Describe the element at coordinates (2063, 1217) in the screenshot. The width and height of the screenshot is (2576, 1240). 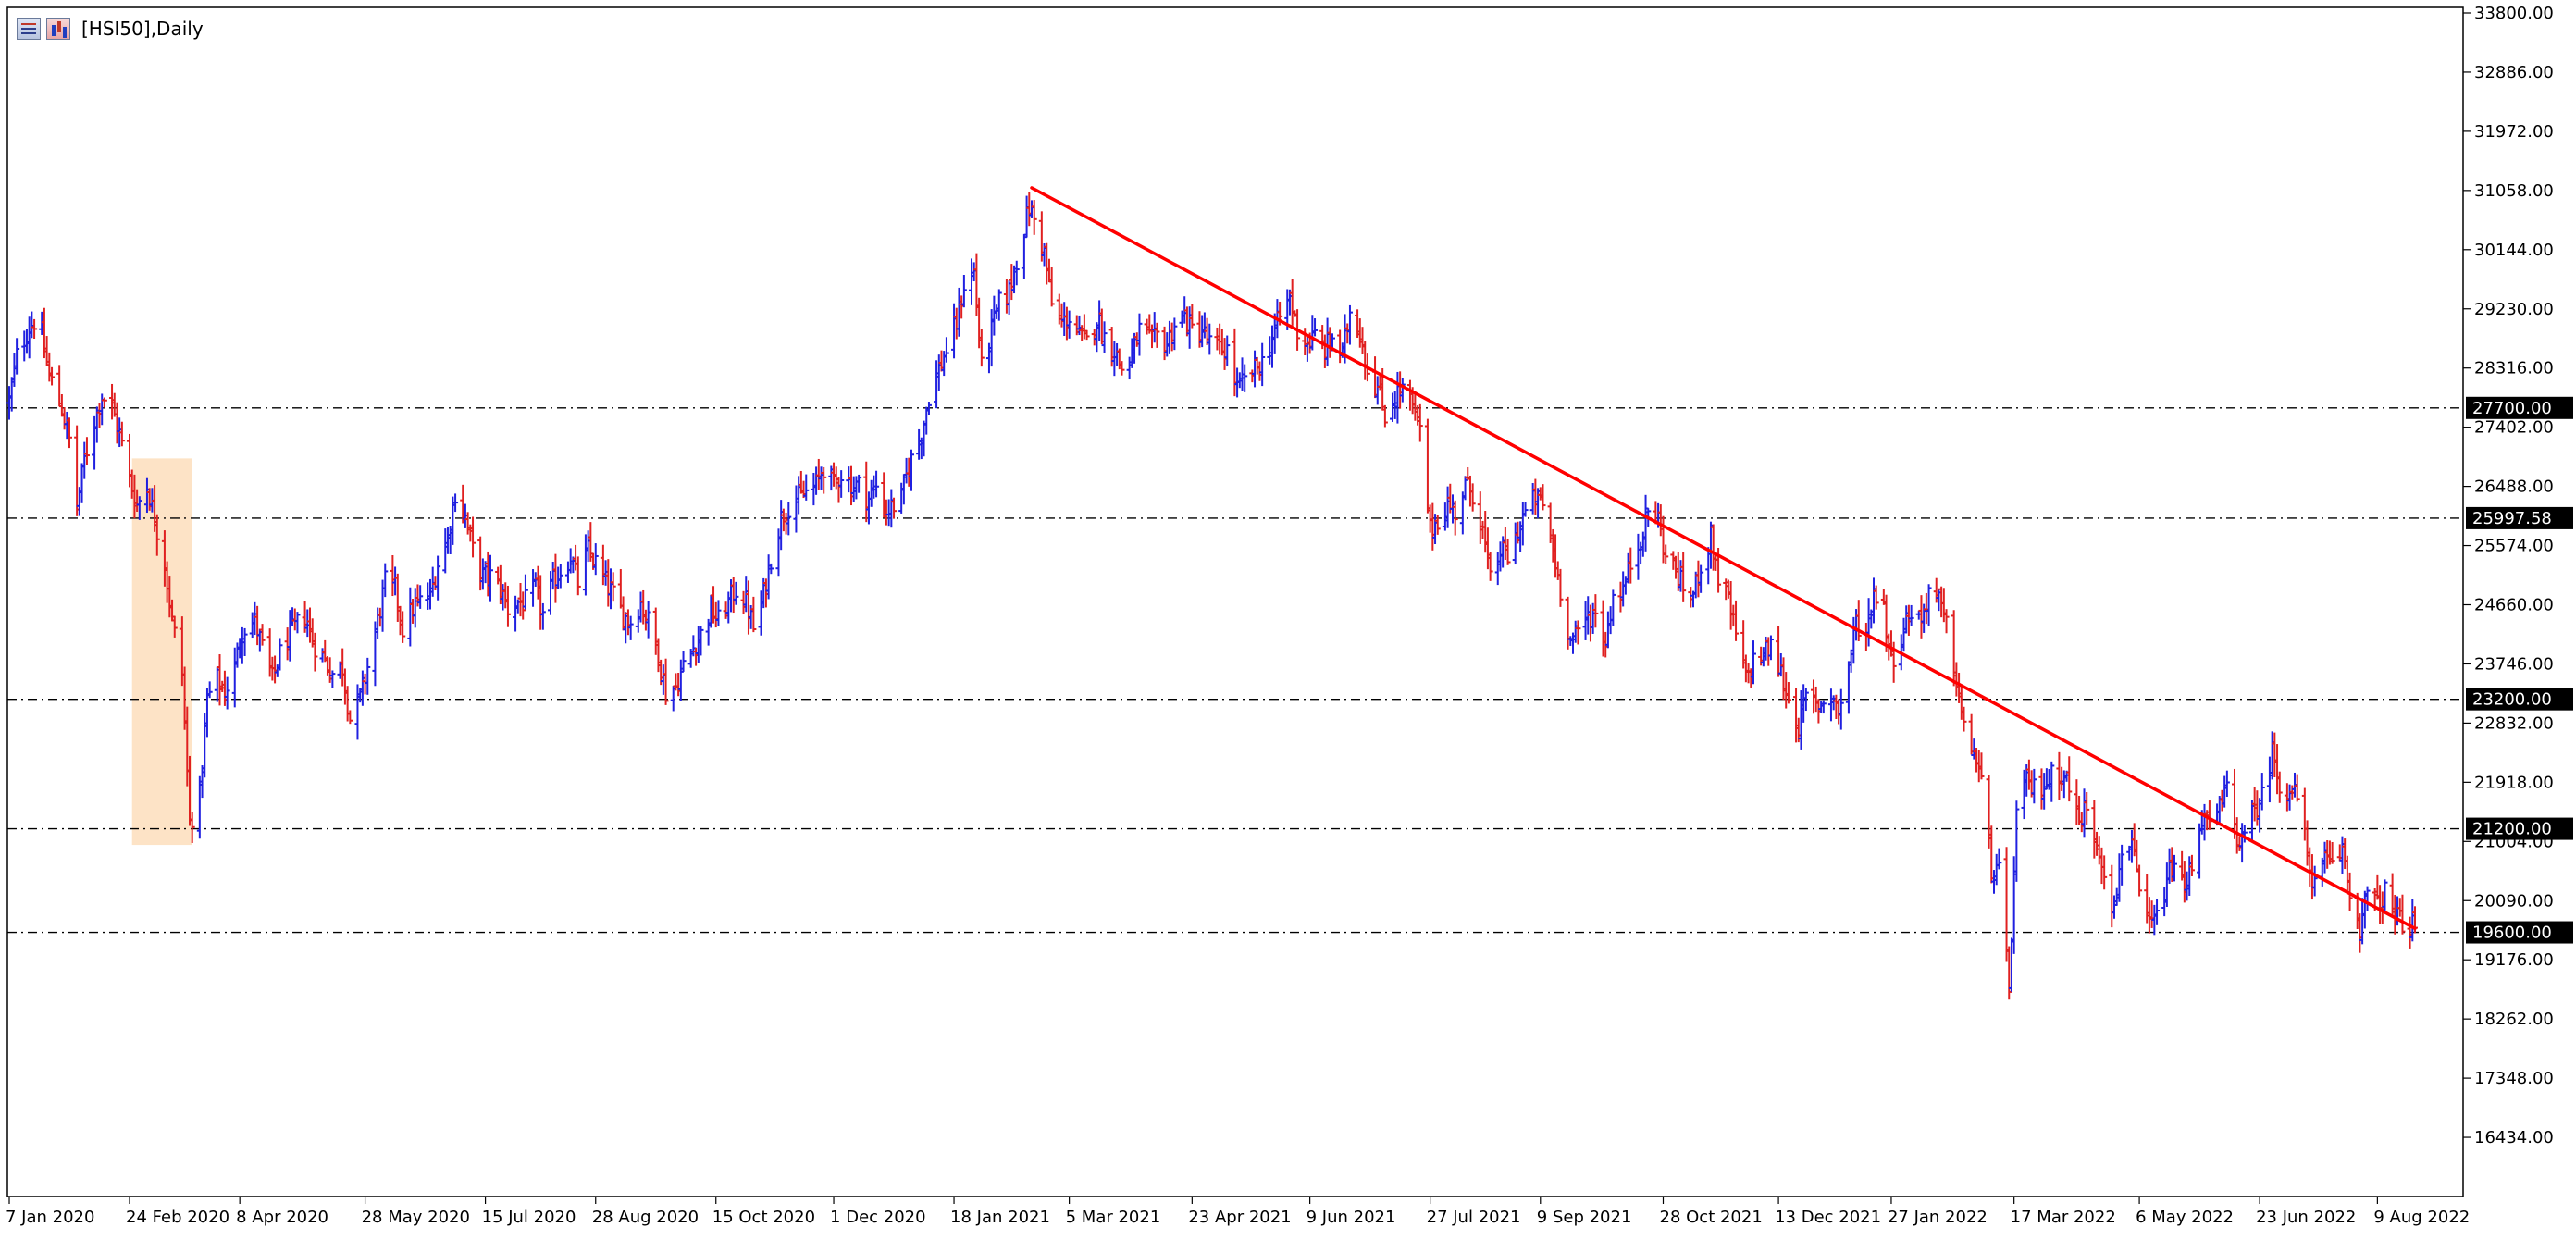
I see `x-tick-label: 17 Mar 2022` at that location.